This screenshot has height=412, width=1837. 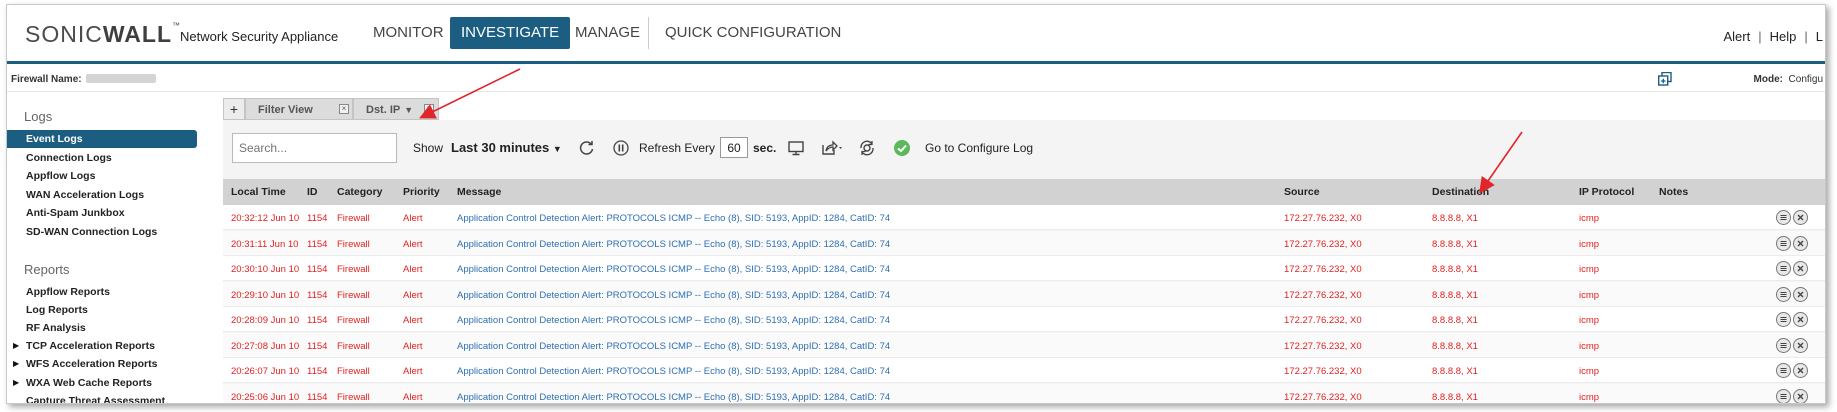 I want to click on sidebar-item-tcp-acceleration-reports: TCP Acceleration Reports, so click(x=90, y=346).